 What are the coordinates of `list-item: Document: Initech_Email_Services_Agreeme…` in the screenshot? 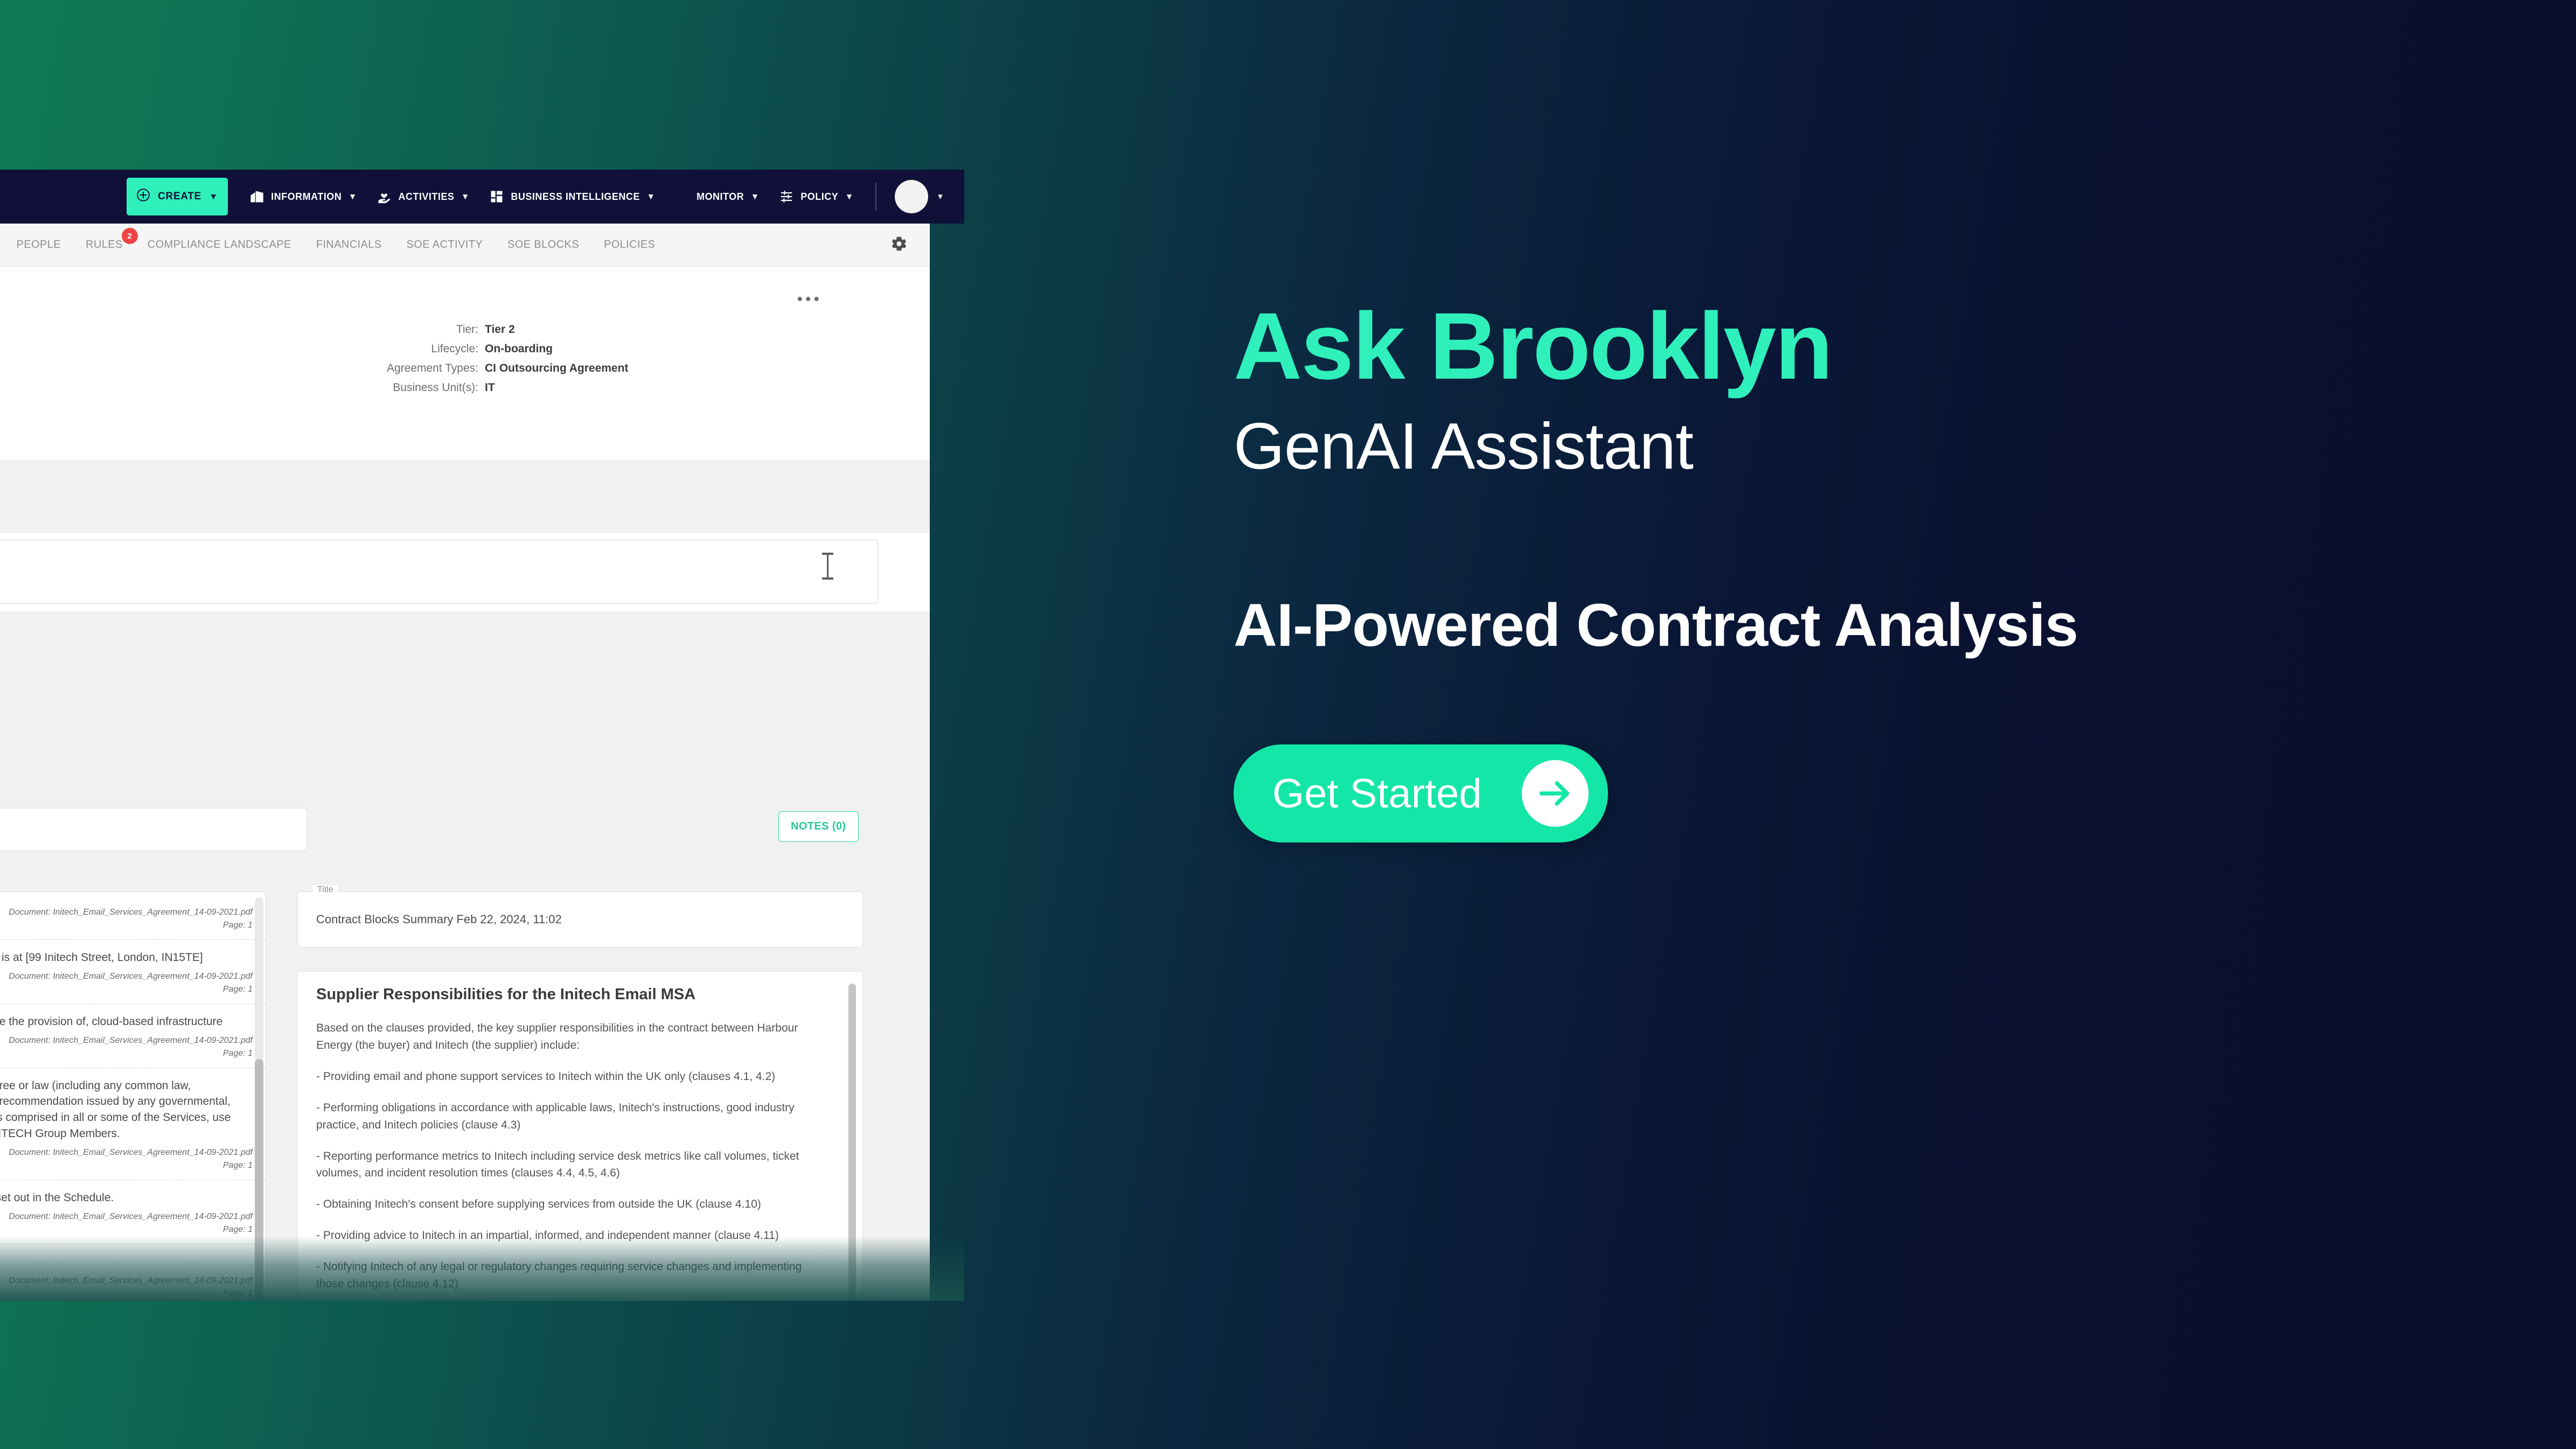 It's located at (133, 916).